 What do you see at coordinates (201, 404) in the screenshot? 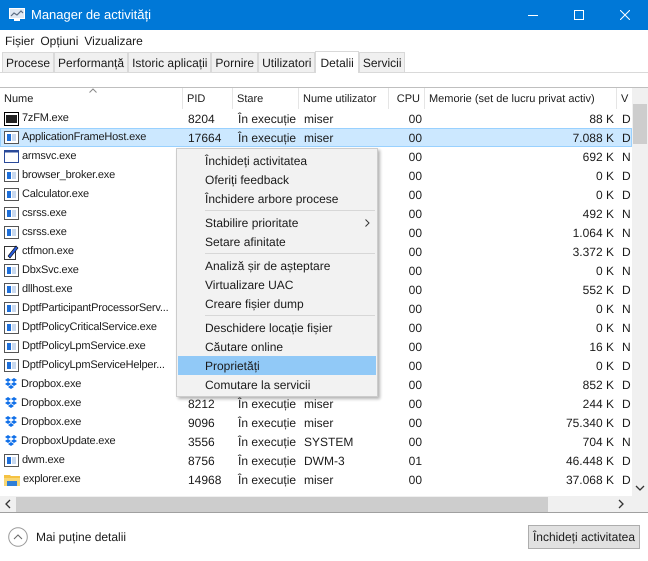
I see `pid-cell-text: 8212` at bounding box center [201, 404].